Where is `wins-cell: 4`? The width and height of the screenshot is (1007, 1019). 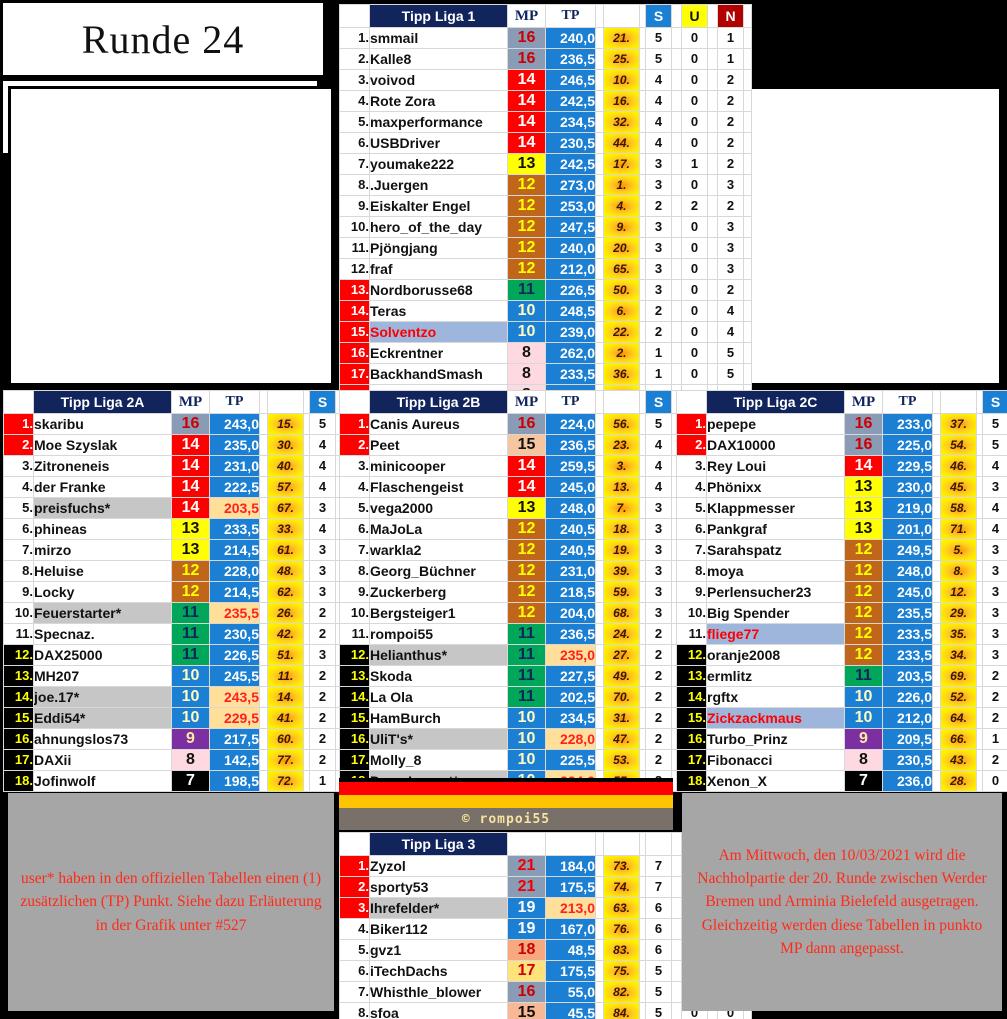
wins-cell: 4 is located at coordinates (322, 445).